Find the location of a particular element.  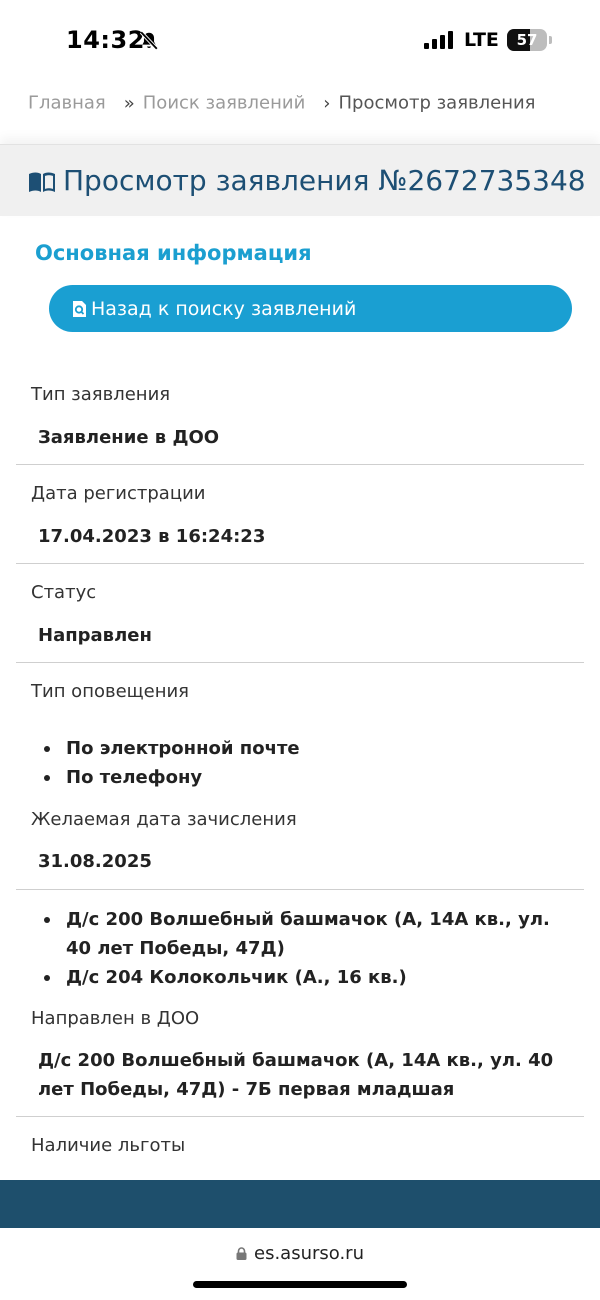

network-type: LTE is located at coordinates (481, 40).